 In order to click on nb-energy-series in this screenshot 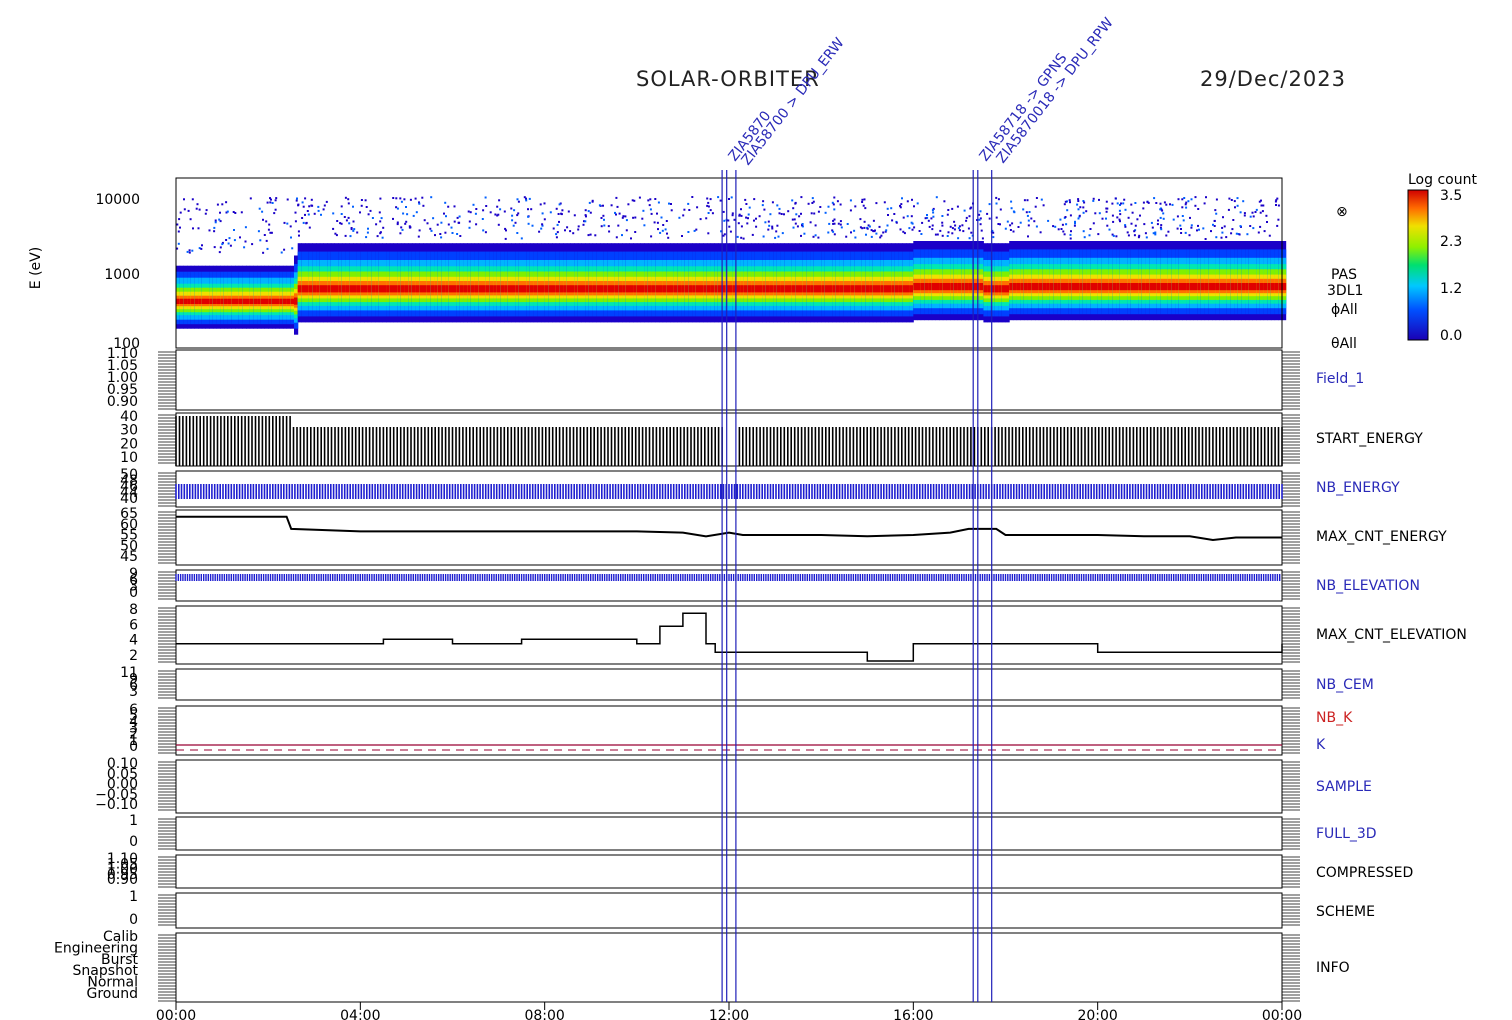, I will do `click(729, 491)`.